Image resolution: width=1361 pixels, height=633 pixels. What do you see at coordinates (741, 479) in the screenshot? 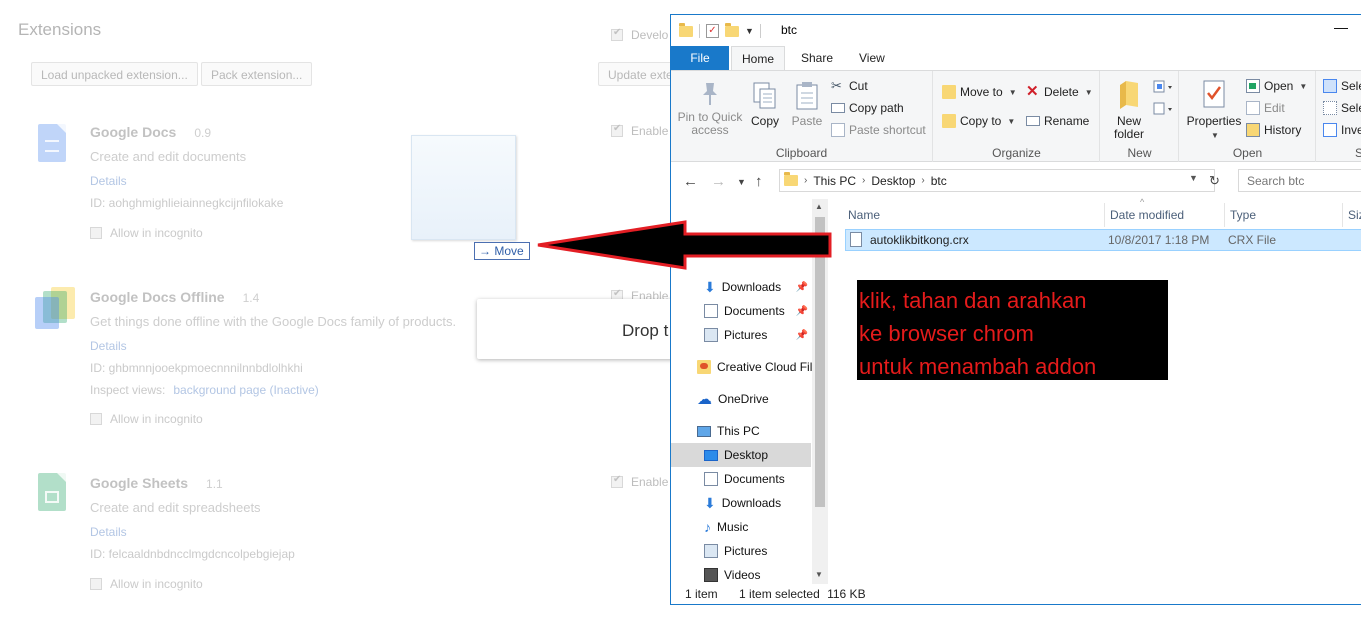
I see `nav-pc-documents: Documents` at bounding box center [741, 479].